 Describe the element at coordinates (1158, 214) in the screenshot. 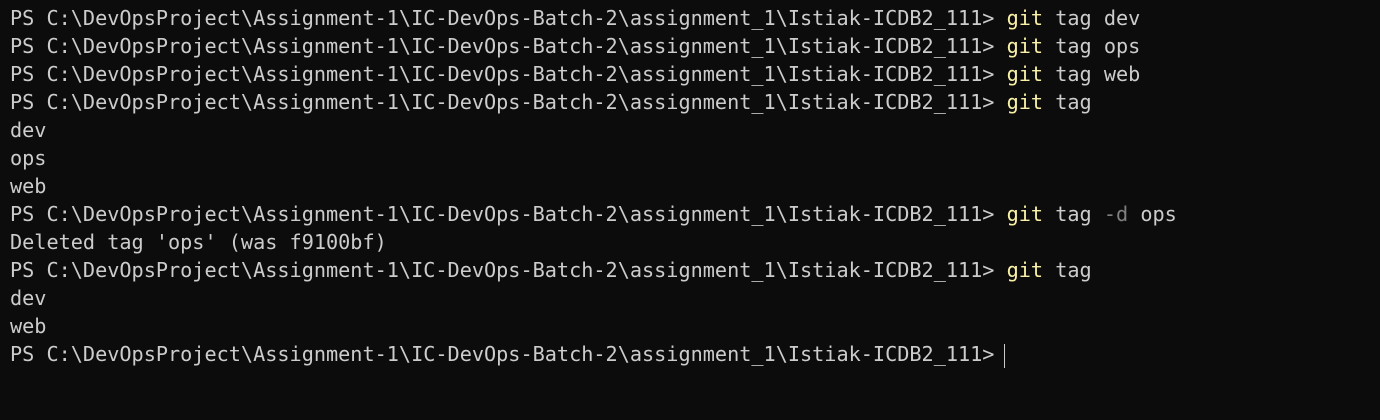

I see `command-args: ops` at that location.